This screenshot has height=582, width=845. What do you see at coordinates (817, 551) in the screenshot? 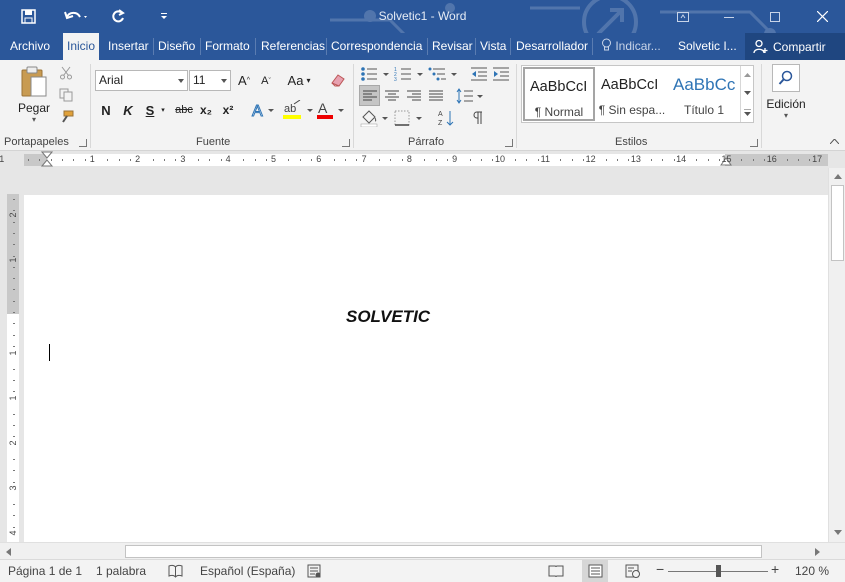
I see `scroll-right-button` at bounding box center [817, 551].